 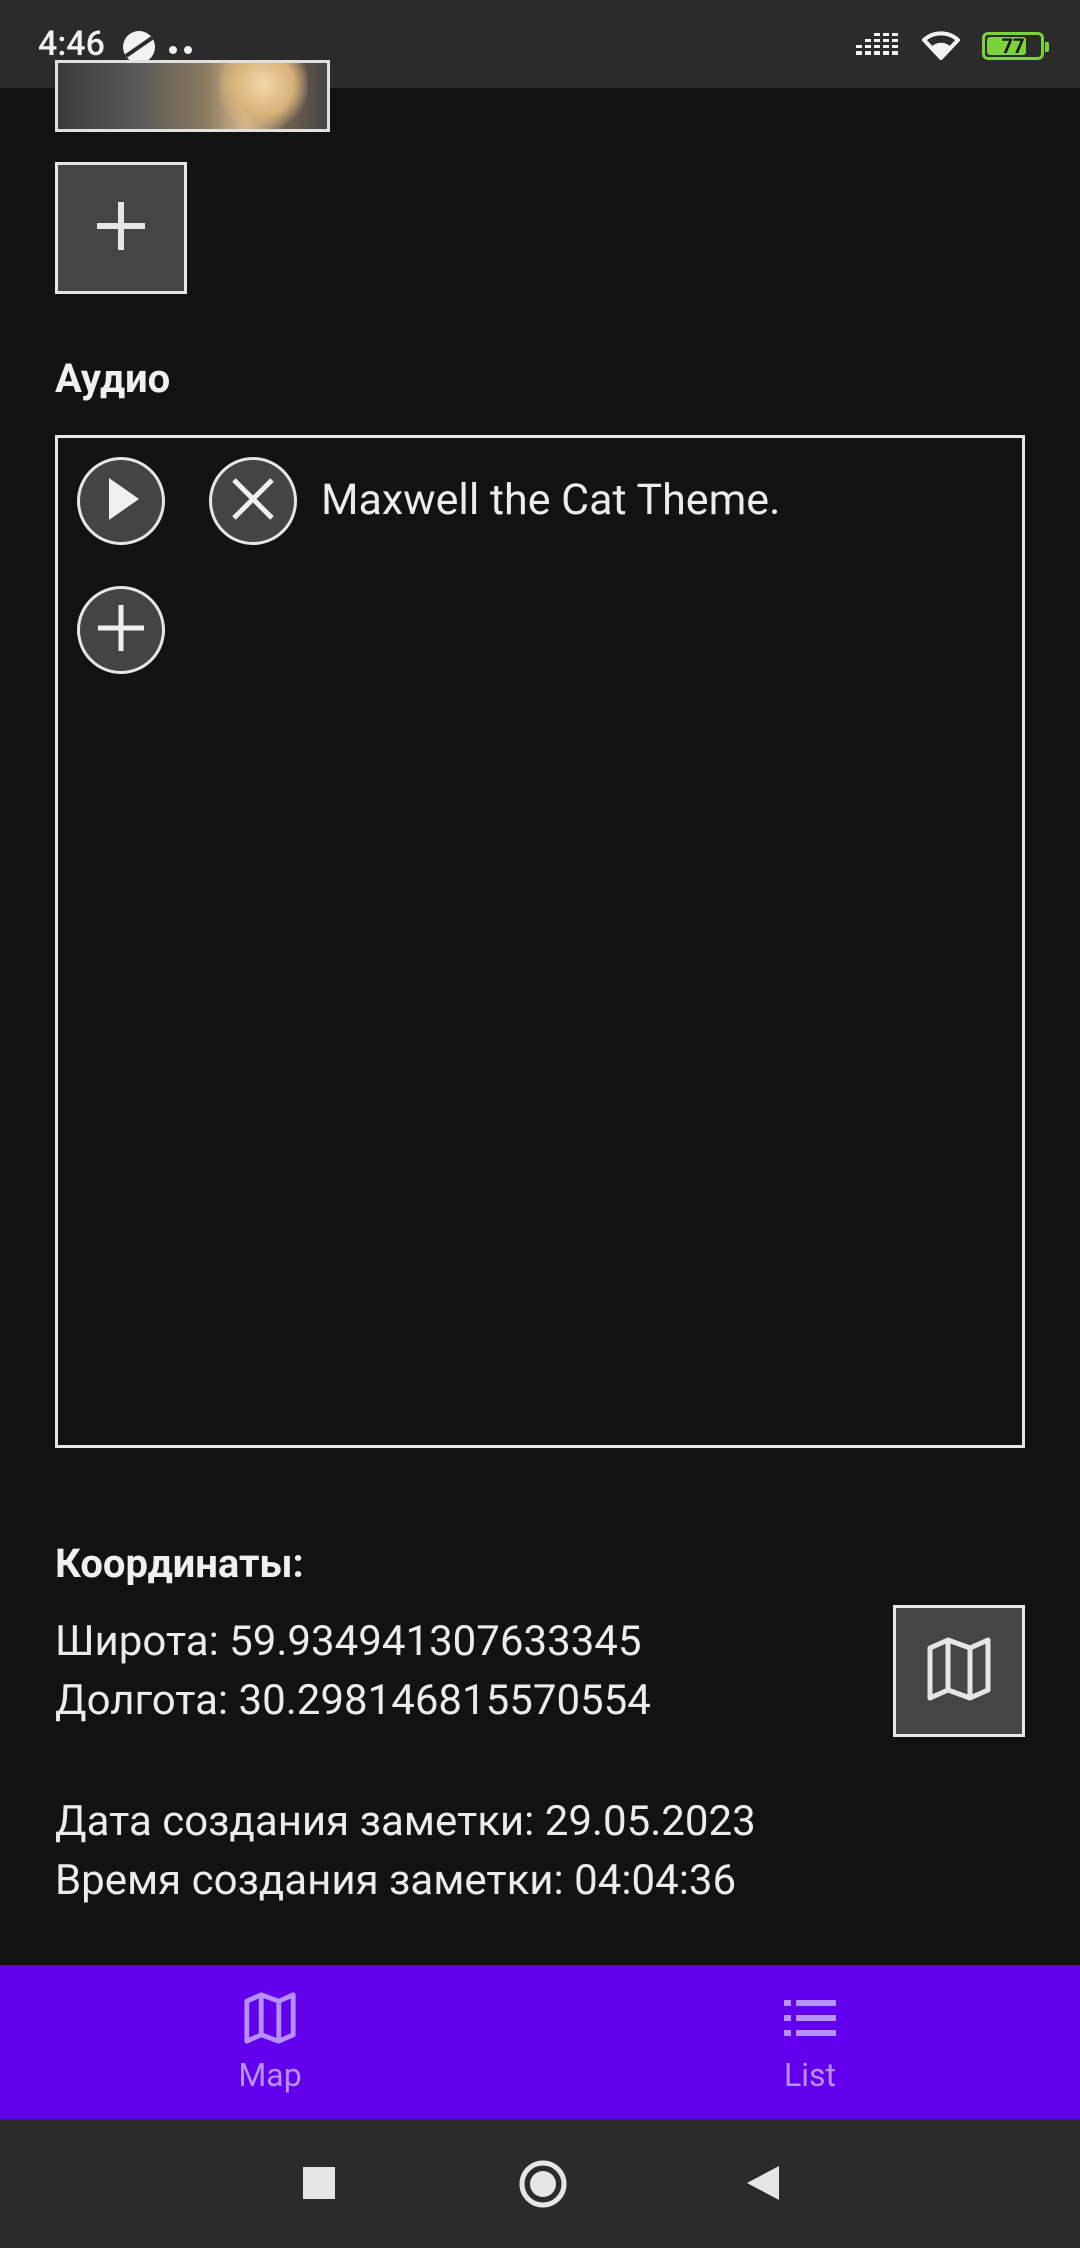 I want to click on list-icon, so click(x=810, y=2020).